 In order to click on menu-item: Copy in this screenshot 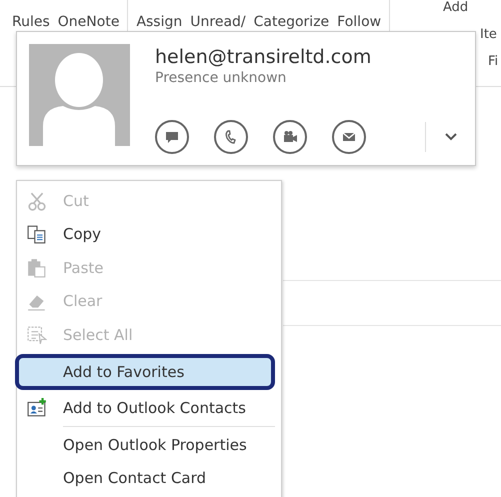, I will do `click(147, 234)`.